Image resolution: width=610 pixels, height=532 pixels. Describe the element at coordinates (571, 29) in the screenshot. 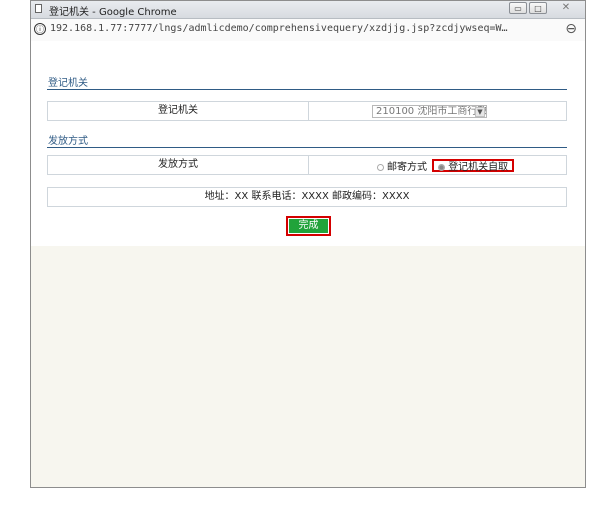

I see `zoom-icon: ⊖` at that location.